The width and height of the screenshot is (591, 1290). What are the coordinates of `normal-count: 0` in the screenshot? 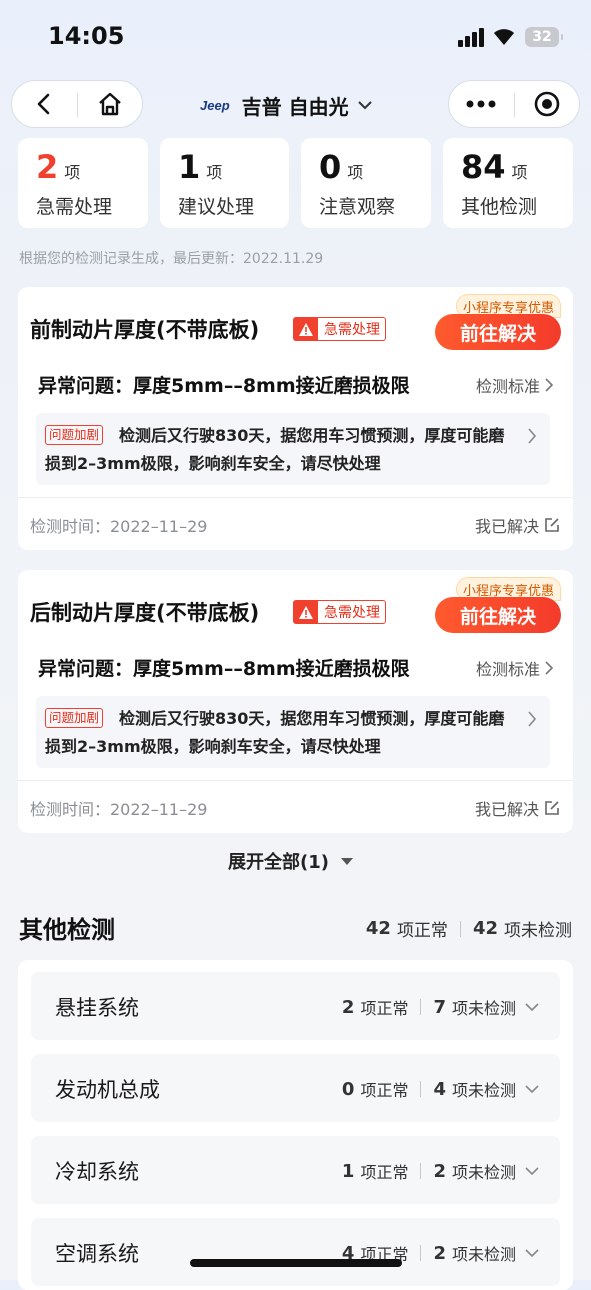 It's located at (348, 1089).